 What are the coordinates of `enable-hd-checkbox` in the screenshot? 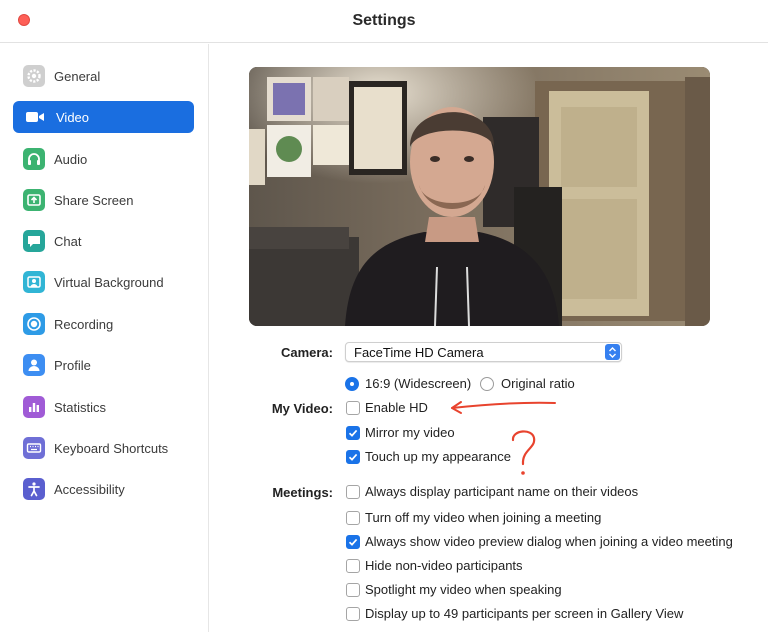 It's located at (353, 407).